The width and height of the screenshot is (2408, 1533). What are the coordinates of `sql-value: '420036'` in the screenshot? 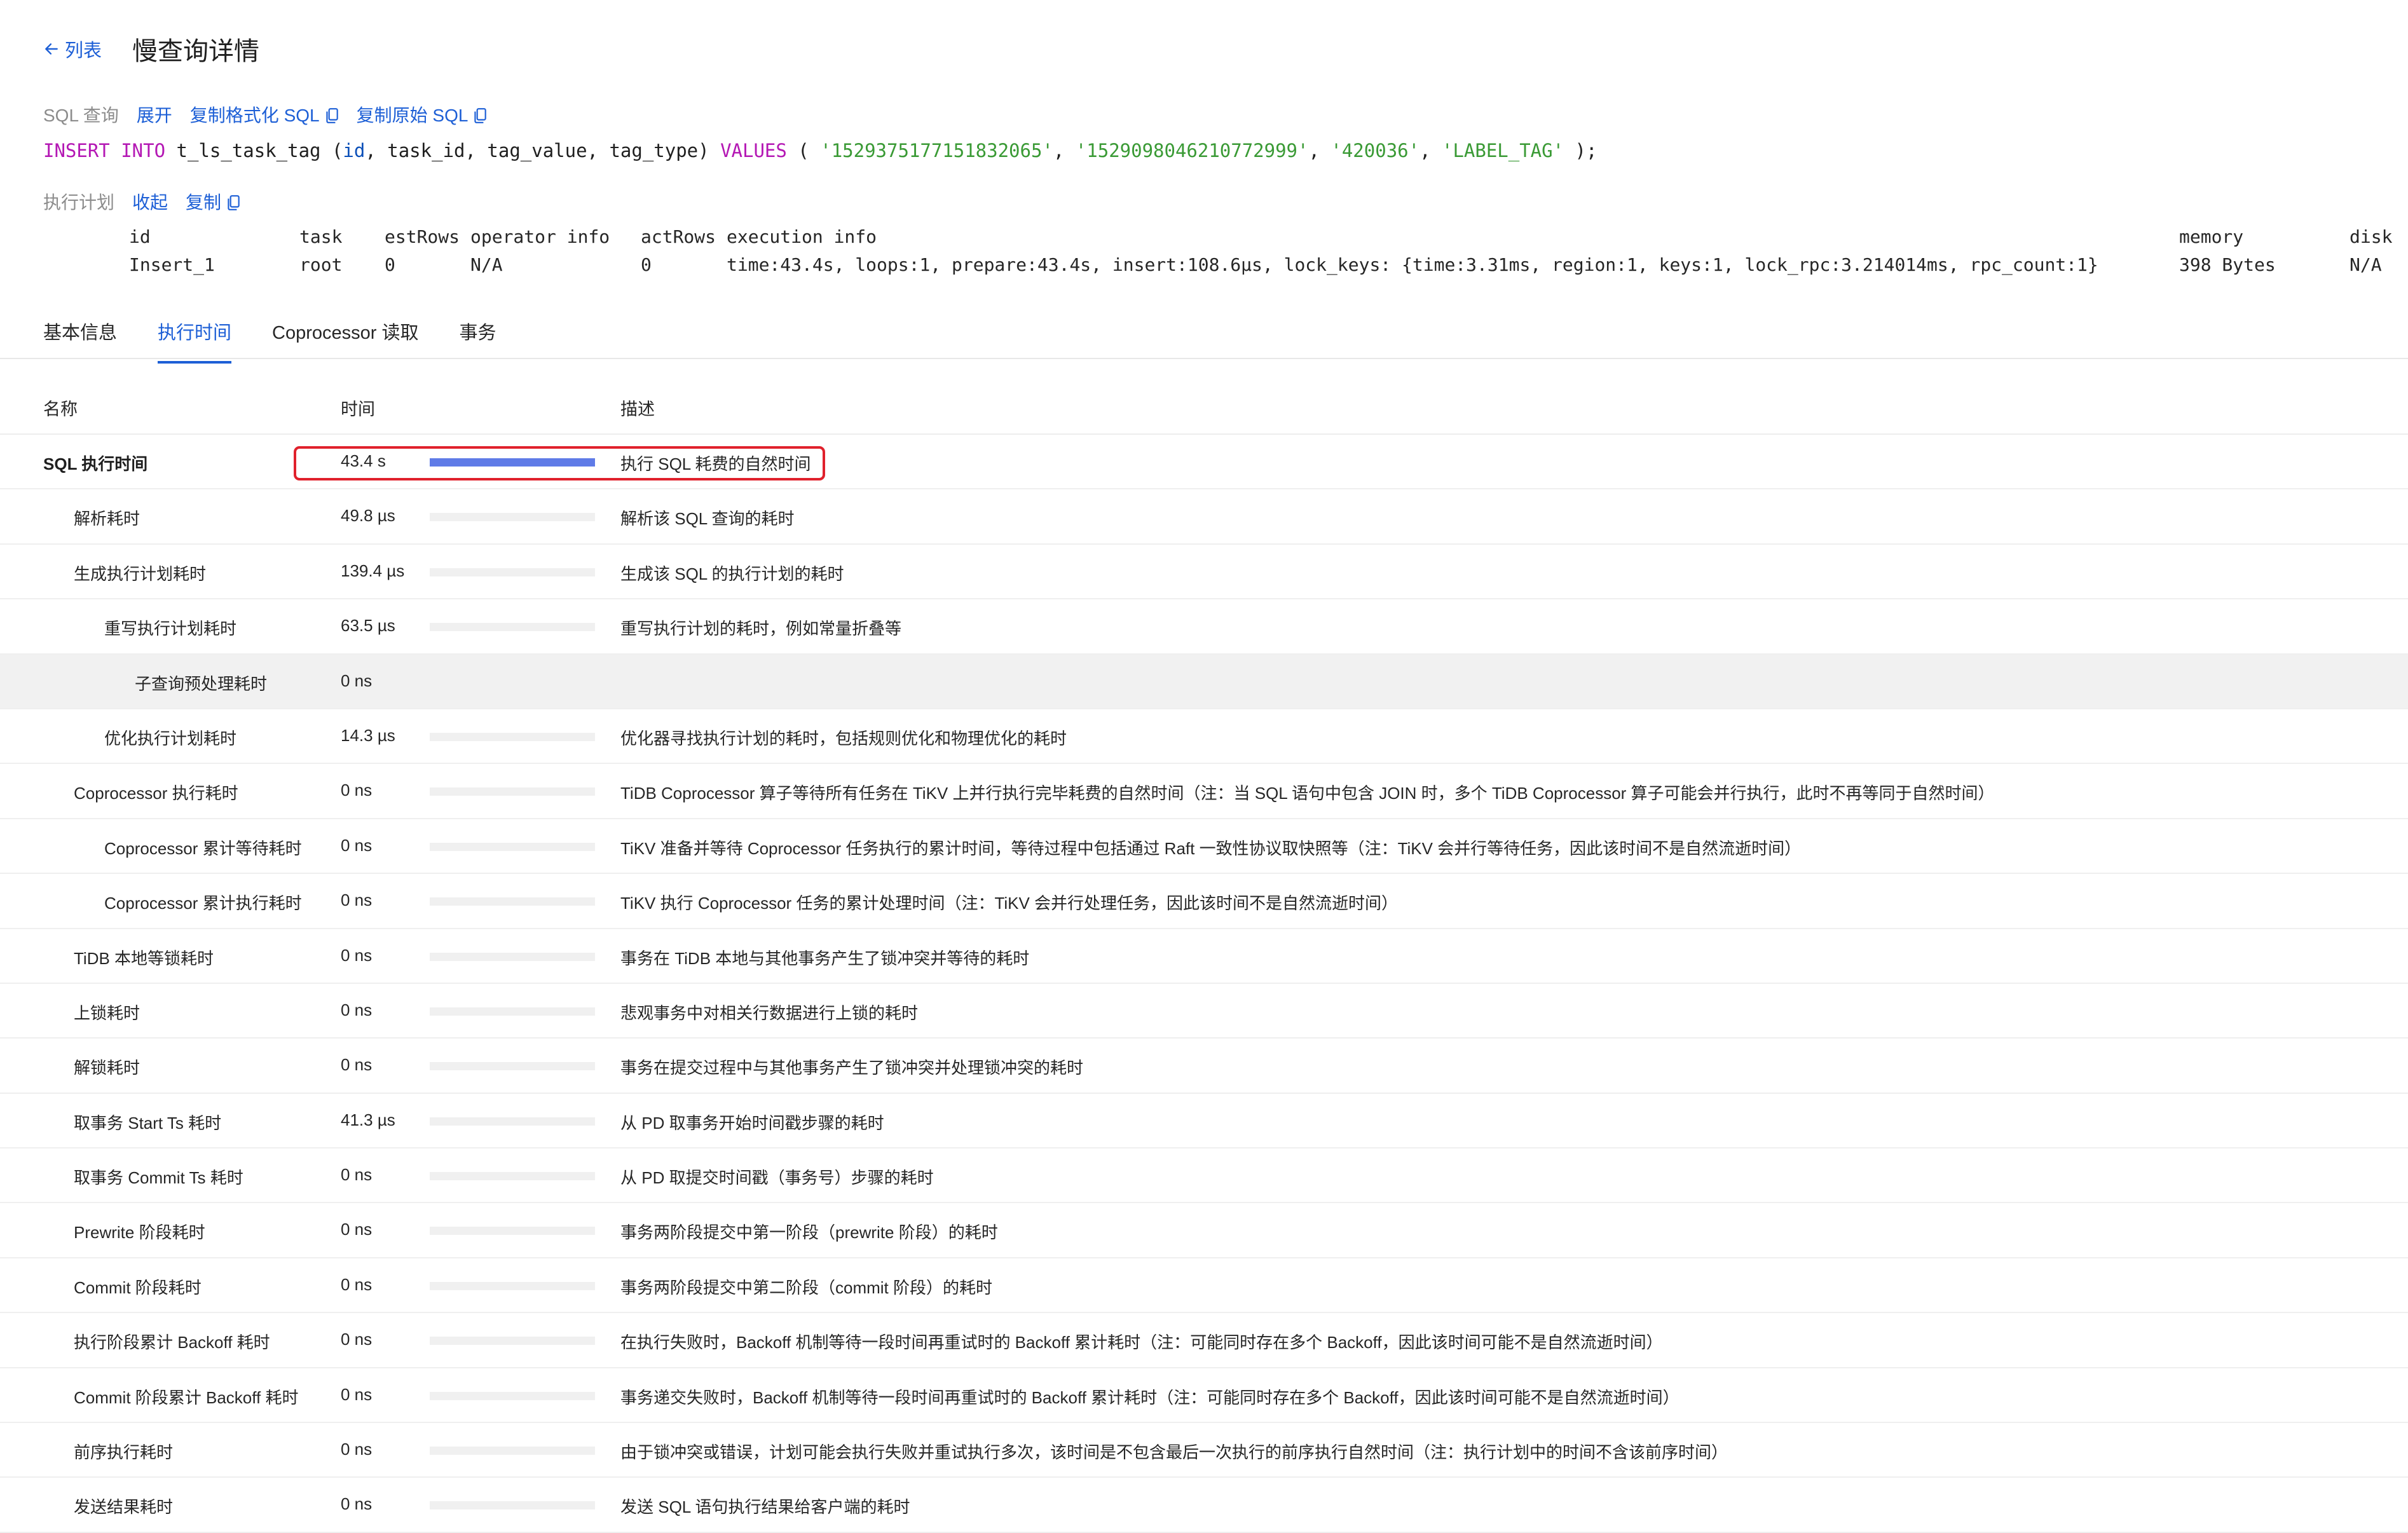 It's located at (1375, 150).